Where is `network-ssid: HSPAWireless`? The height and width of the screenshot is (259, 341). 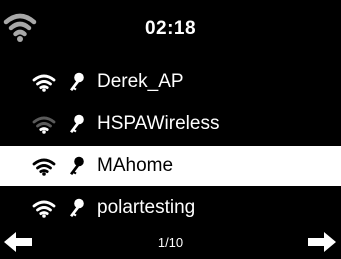 network-ssid: HSPAWireless is located at coordinates (158, 123).